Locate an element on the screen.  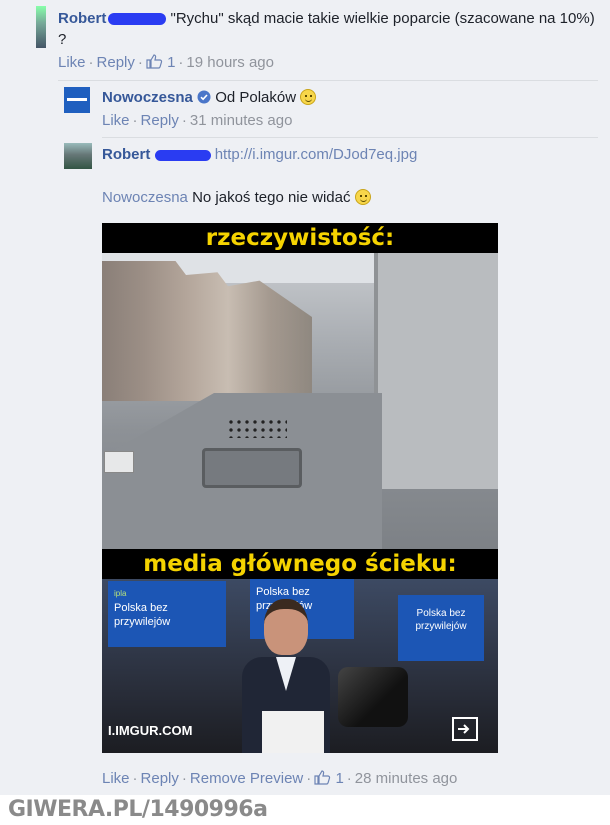
mention-link: Nowoczesna is located at coordinates (145, 197).